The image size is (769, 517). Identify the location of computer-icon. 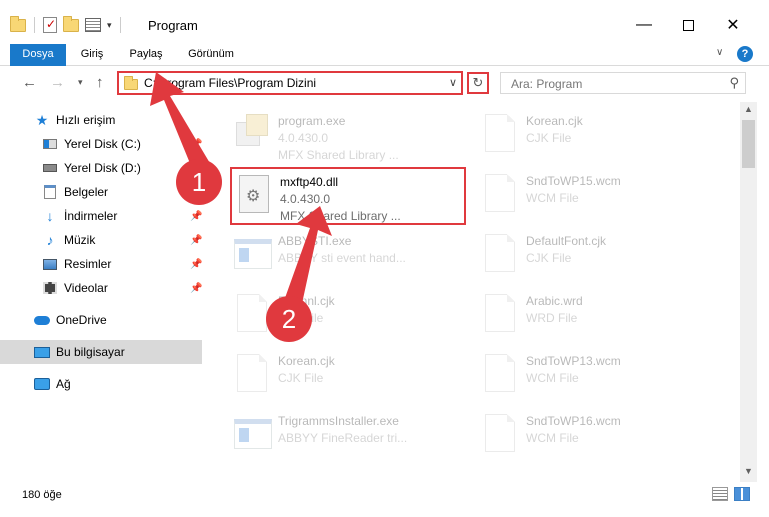
(42, 352).